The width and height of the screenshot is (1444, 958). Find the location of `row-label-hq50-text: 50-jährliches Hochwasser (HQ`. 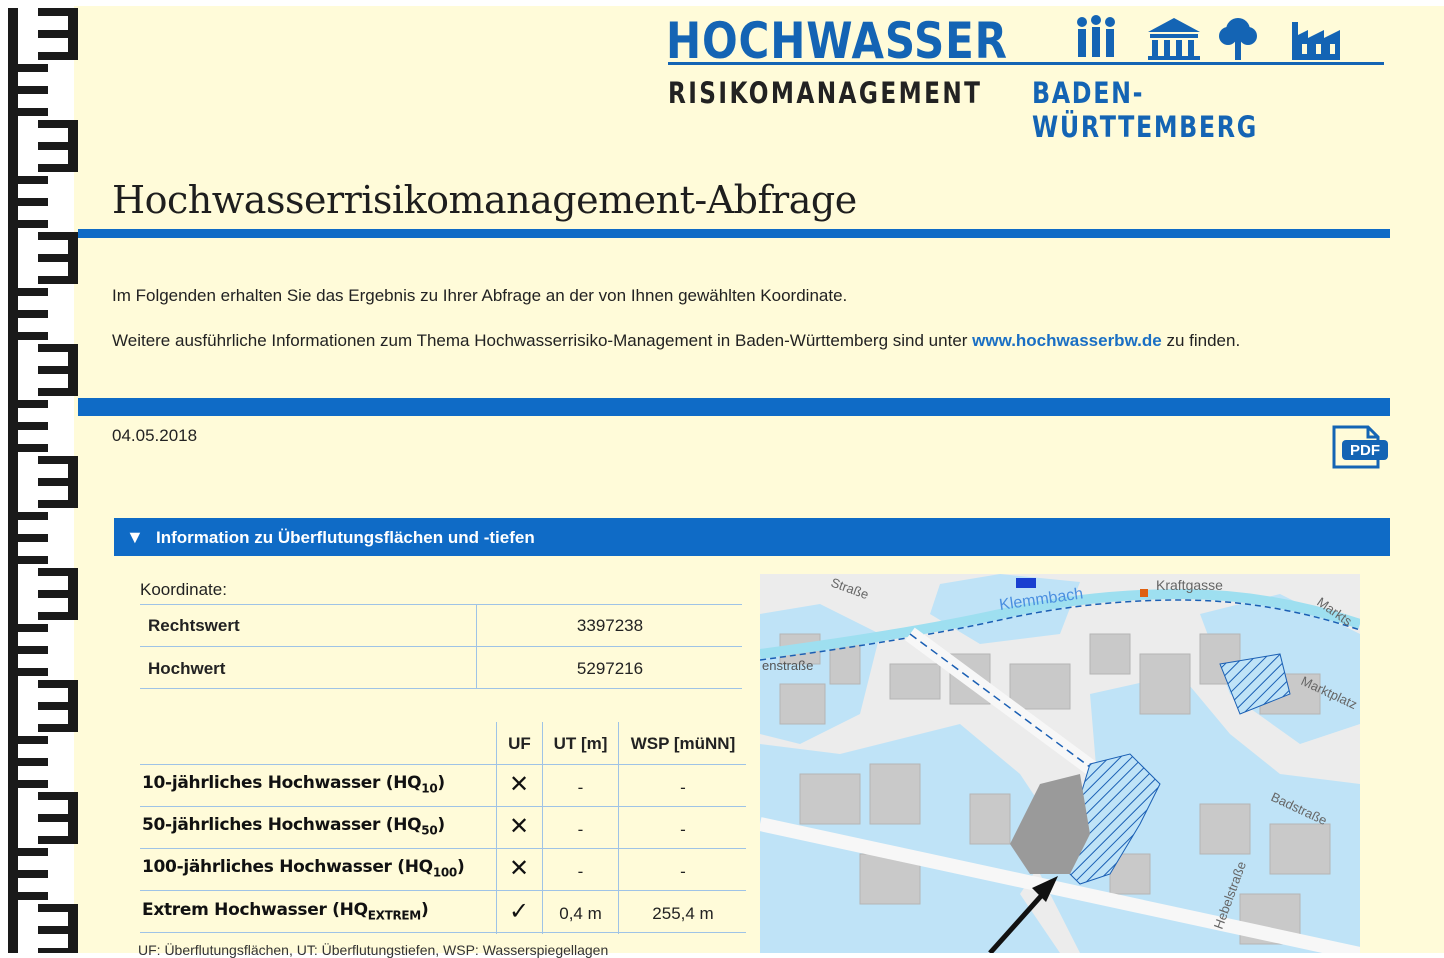

row-label-hq50-text: 50-jährliches Hochwasser (HQ is located at coordinates (282, 825).